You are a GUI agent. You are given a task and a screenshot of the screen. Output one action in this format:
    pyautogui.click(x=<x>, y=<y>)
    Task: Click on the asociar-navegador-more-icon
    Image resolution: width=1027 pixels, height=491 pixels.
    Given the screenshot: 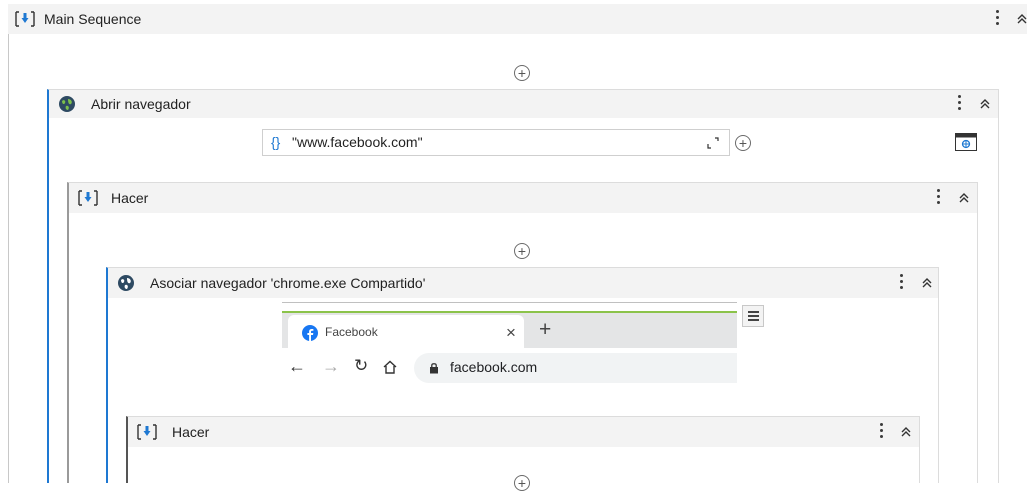 What is the action you would take?
    pyautogui.click(x=901, y=281)
    